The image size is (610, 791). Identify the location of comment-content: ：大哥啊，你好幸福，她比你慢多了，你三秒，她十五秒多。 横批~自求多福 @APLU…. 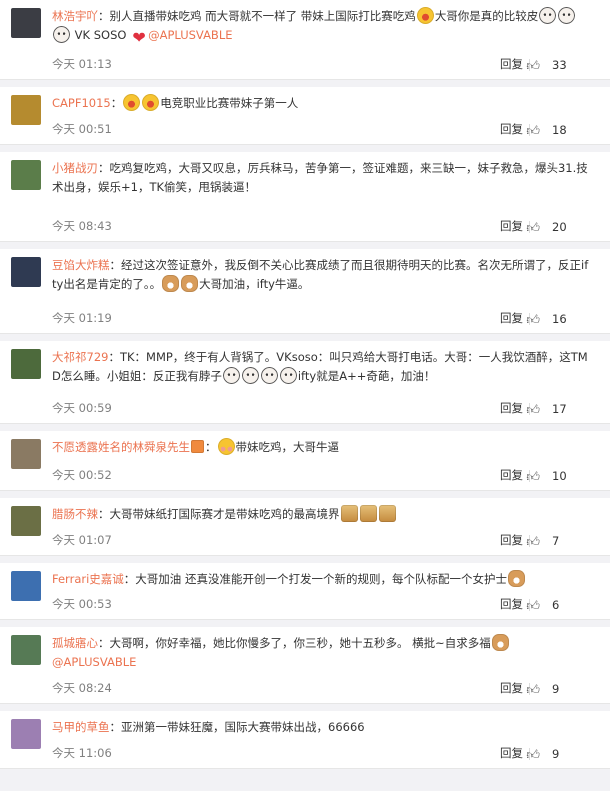
(281, 651).